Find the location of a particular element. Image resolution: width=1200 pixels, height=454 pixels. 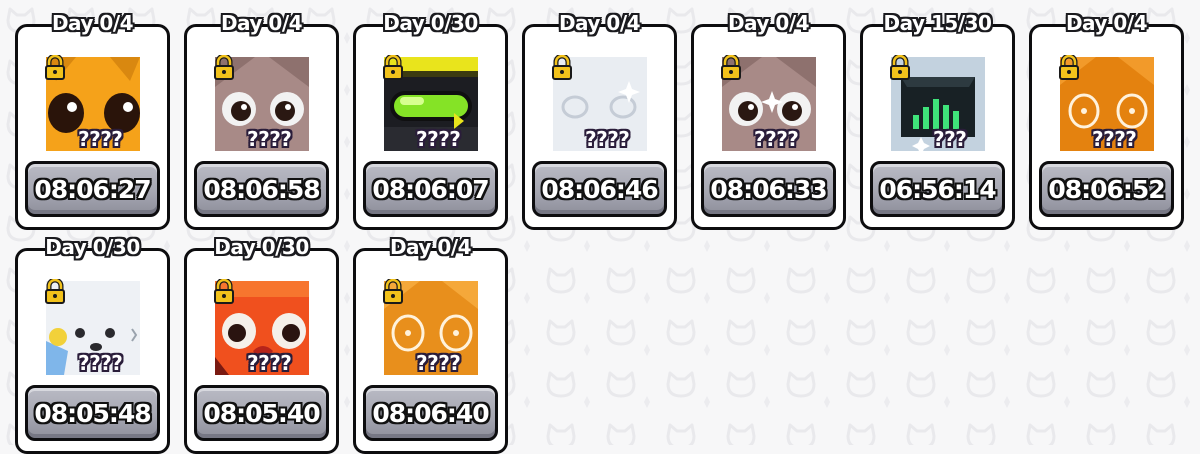

reward-card: Day 15/30 ??? 06:56:14 is located at coordinates (937, 120).